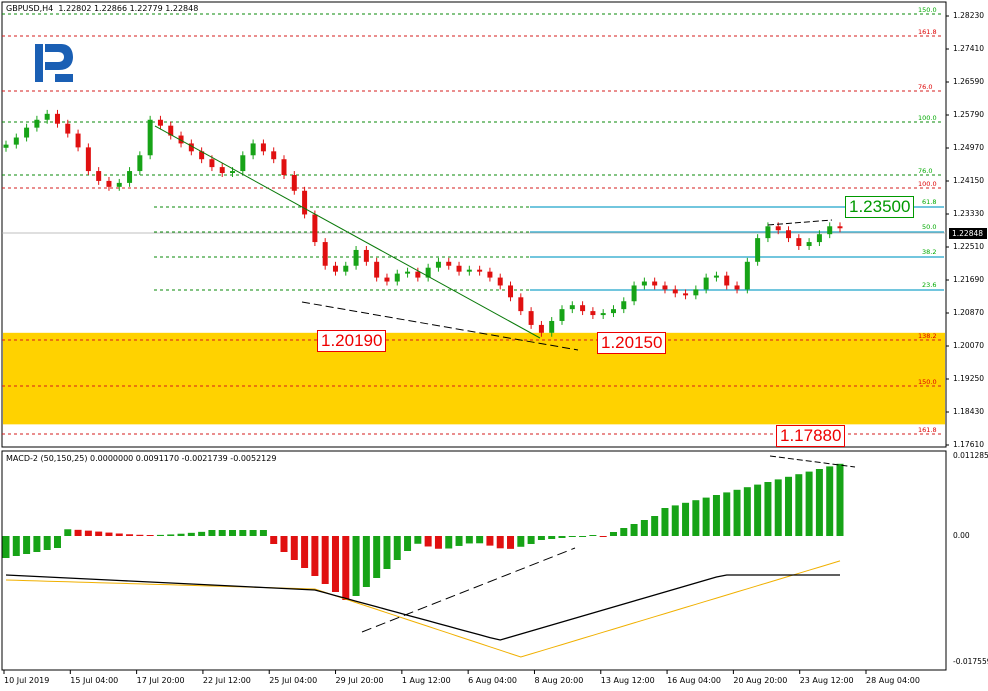 The width and height of the screenshot is (988, 691). What do you see at coordinates (293, 680) in the screenshot?
I see `date-axis-tick: 25 Jul 04:00` at bounding box center [293, 680].